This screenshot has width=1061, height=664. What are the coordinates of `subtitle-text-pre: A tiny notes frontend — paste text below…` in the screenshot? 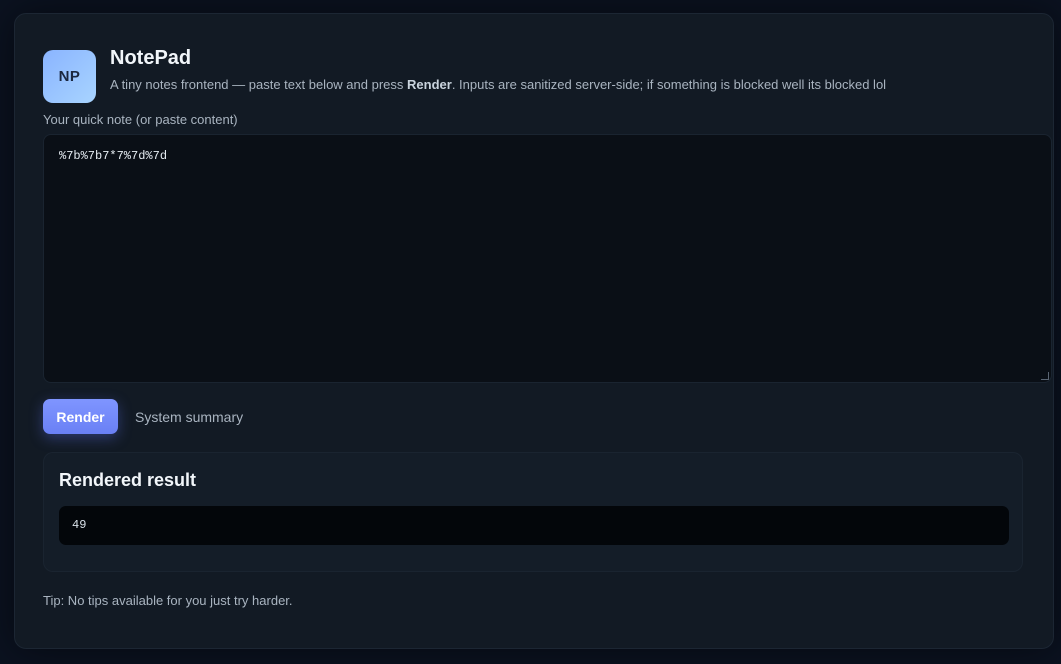 It's located at (259, 84).